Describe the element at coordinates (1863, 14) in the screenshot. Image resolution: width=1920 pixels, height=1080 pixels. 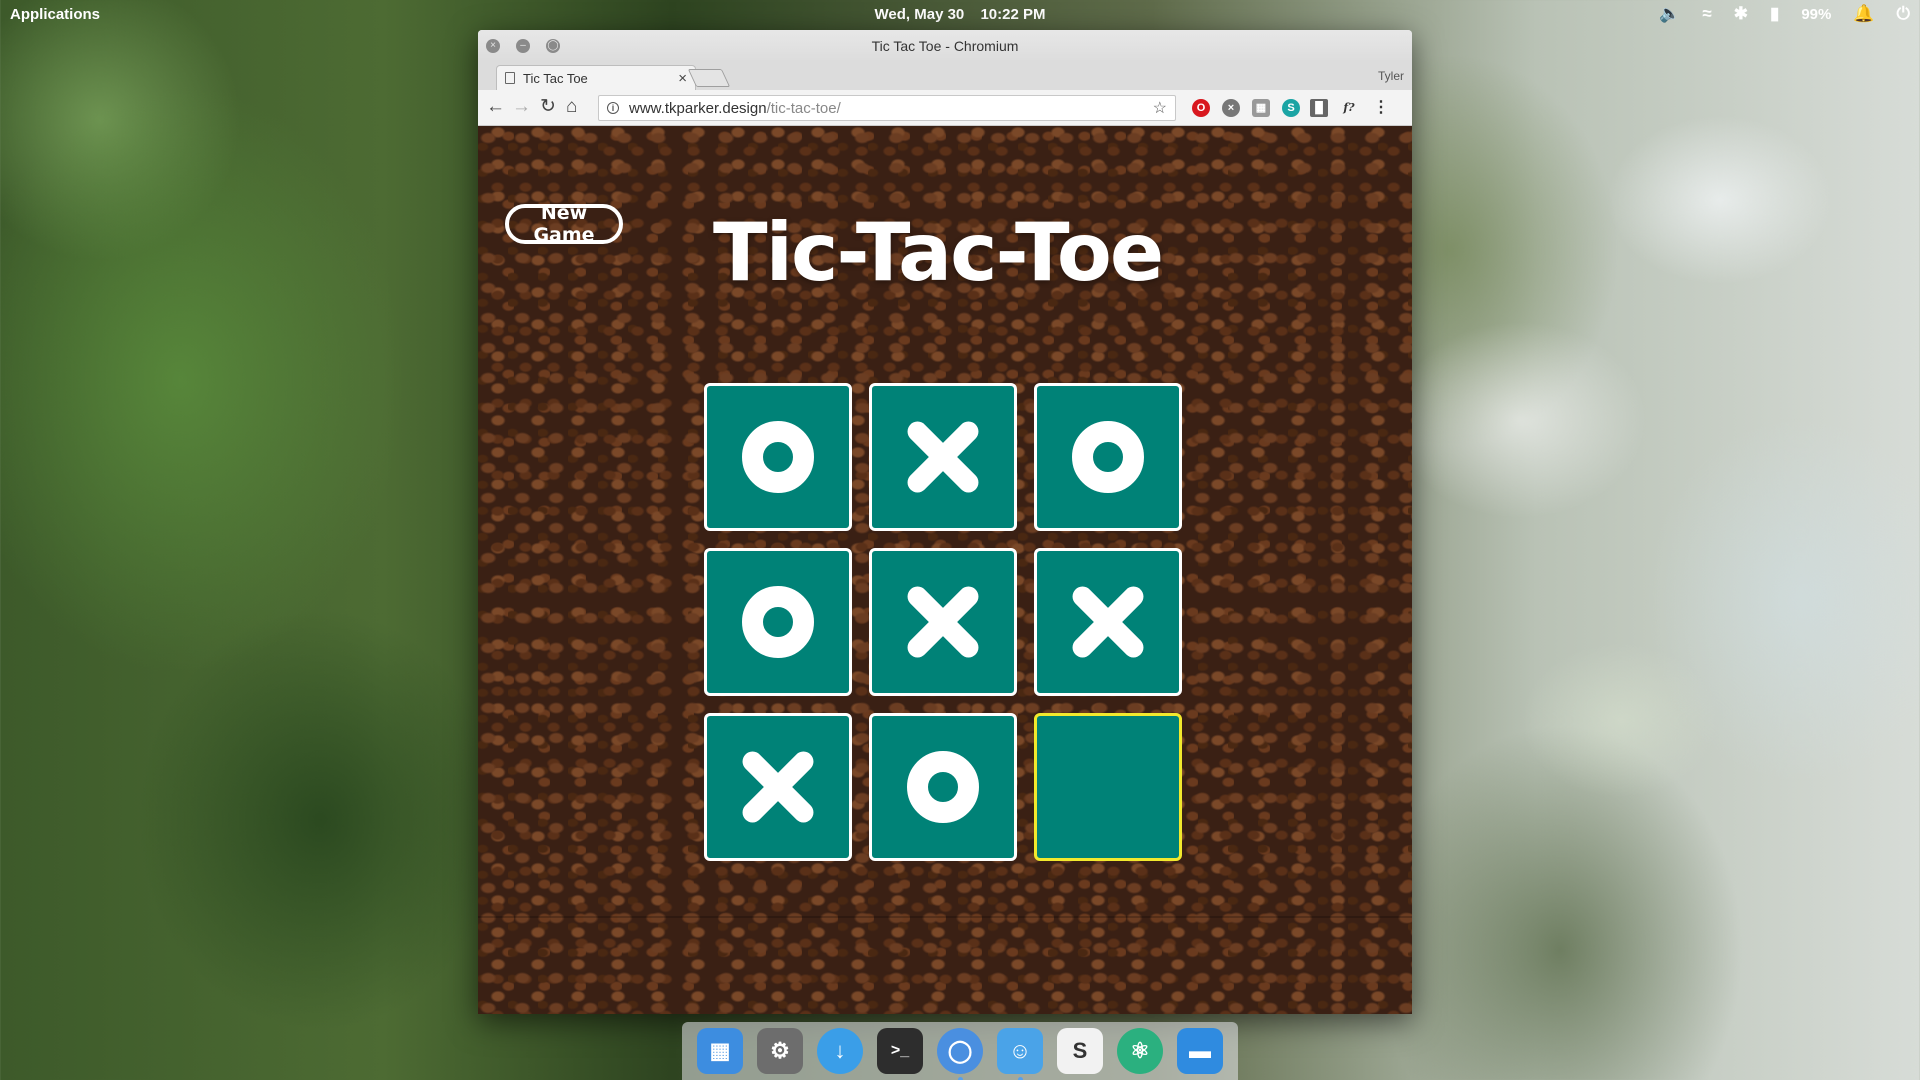
I see `notifications-icon: 🔔` at that location.